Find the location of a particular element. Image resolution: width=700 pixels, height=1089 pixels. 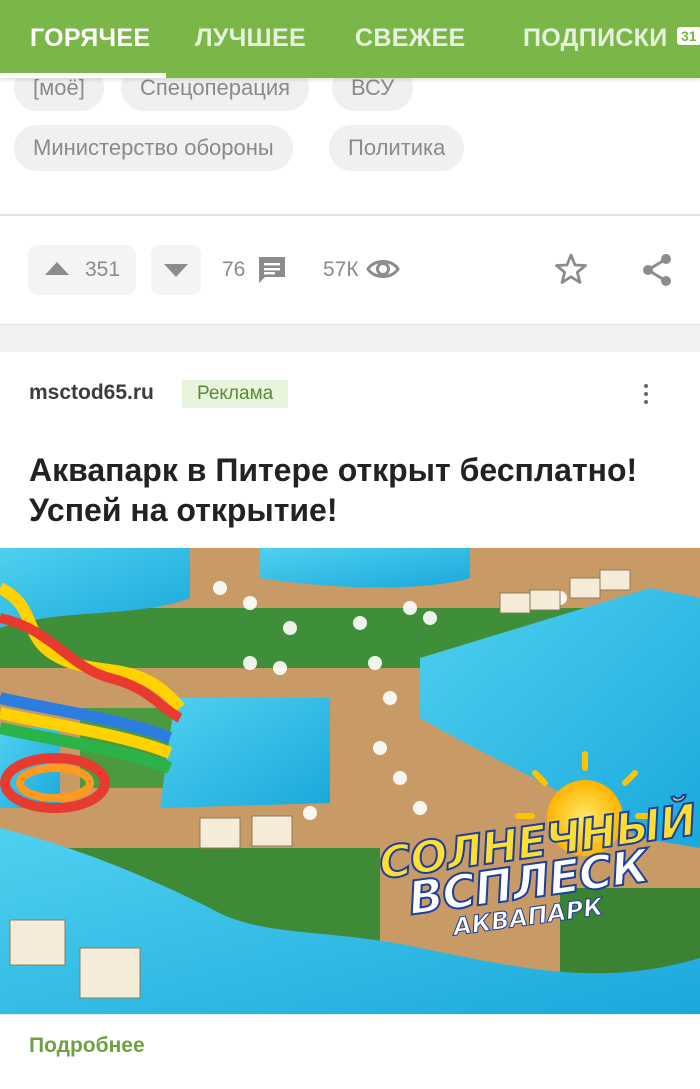

tab-subscriptions: ПОДПИСКИ is located at coordinates (595, 38).